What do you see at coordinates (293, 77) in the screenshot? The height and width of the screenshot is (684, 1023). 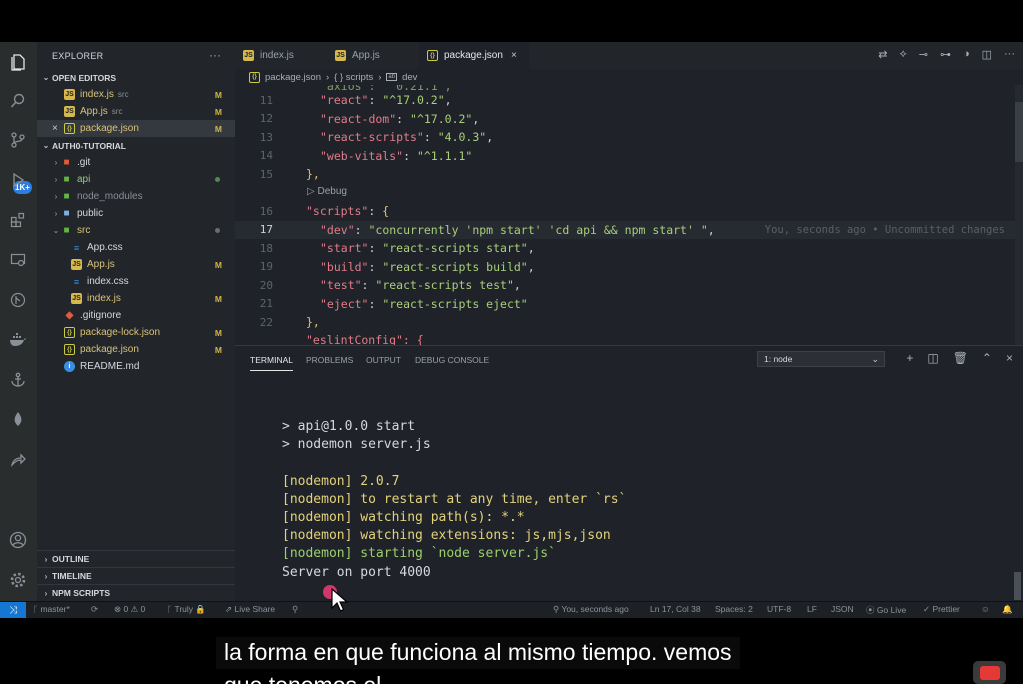 I see `breadcrumb-file: package.json` at bounding box center [293, 77].